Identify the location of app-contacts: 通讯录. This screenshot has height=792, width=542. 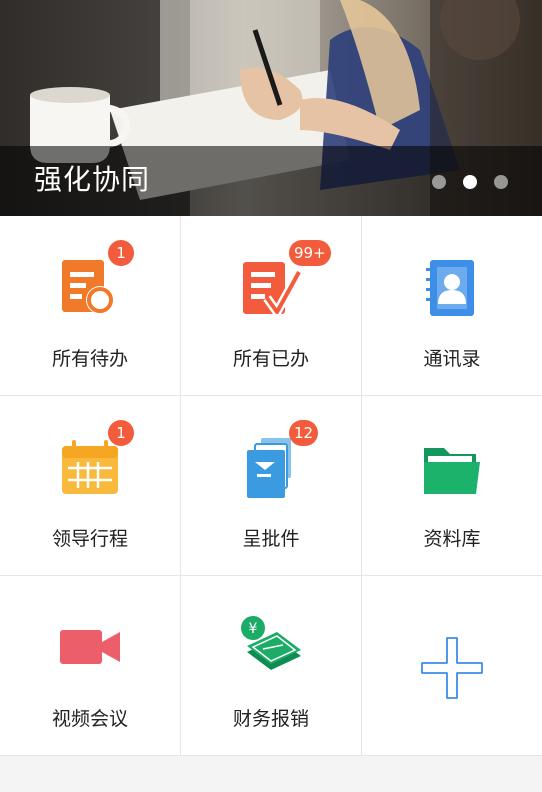
(452, 306).